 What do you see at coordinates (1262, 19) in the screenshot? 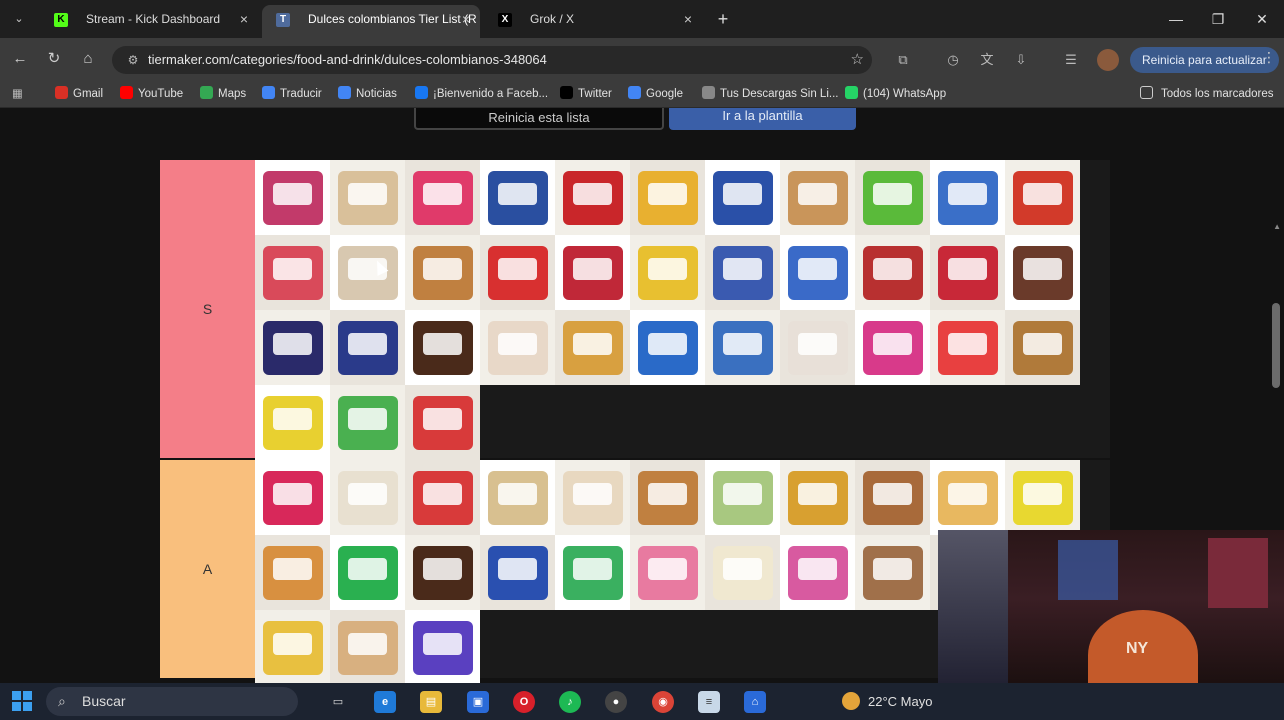
I see `window-close-button: ✕` at bounding box center [1262, 19].